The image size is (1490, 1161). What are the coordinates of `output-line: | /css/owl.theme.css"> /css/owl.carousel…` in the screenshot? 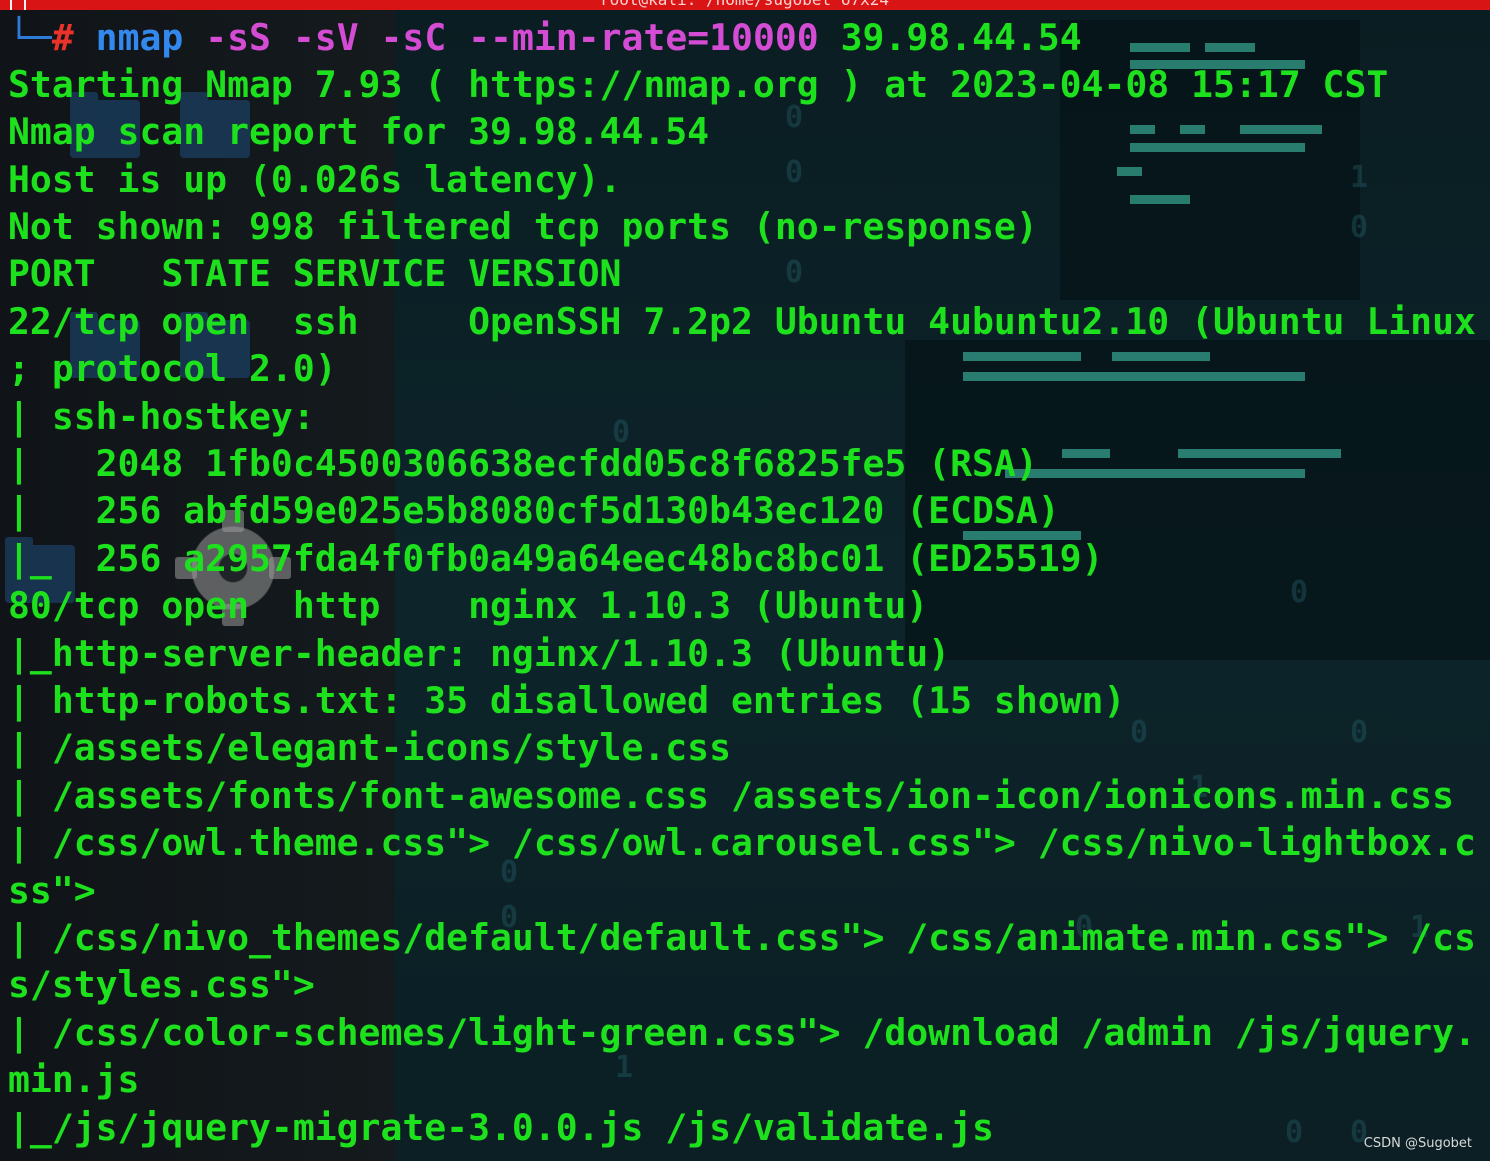 It's located at (742, 842).